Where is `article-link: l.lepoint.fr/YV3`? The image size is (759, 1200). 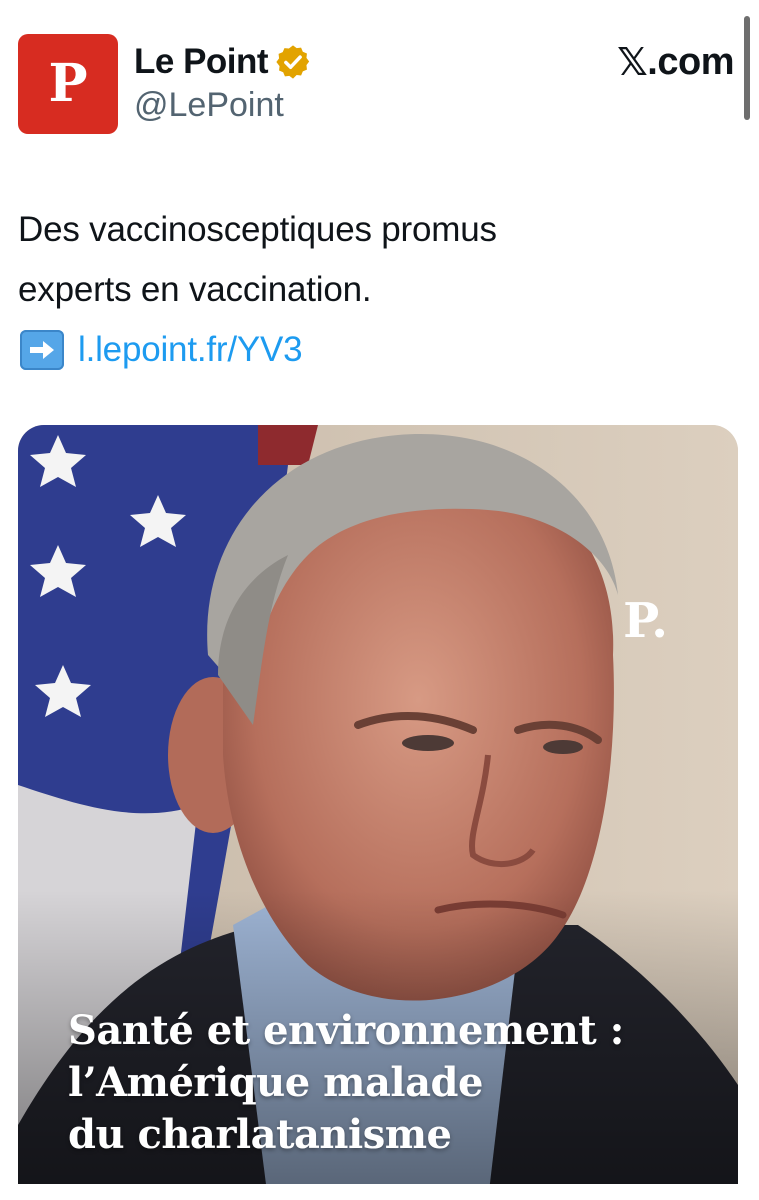 article-link: l.lepoint.fr/YV3 is located at coordinates (190, 350).